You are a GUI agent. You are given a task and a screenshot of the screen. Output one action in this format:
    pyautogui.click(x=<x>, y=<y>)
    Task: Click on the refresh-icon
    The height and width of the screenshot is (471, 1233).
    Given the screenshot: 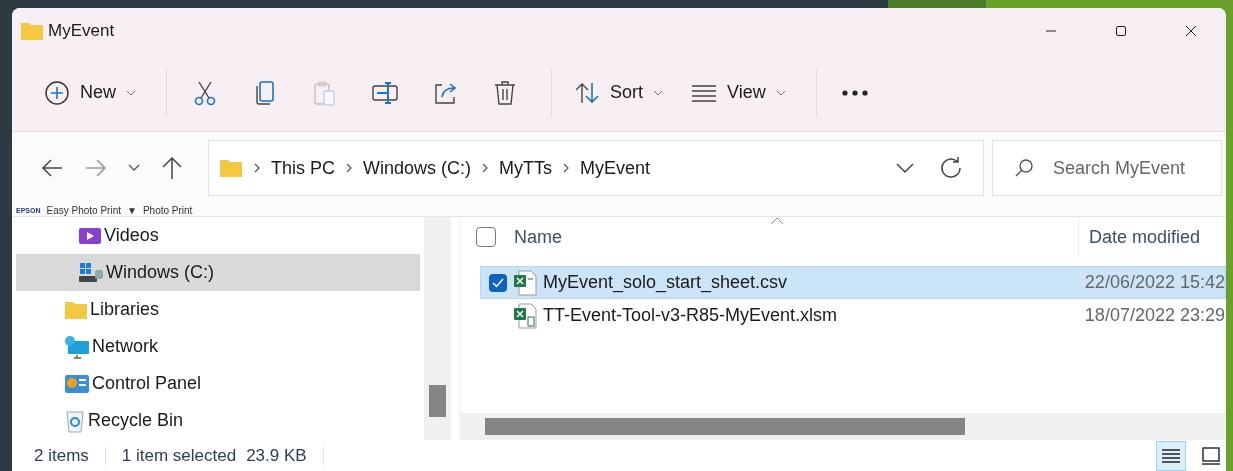 What is the action you would take?
    pyautogui.click(x=951, y=168)
    